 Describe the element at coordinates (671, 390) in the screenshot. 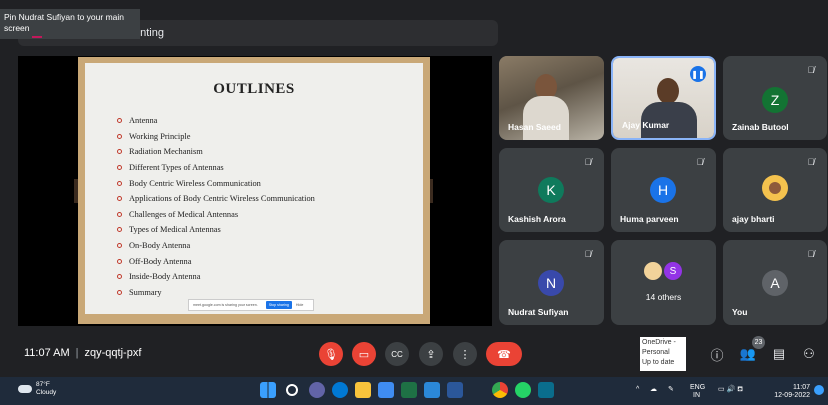

I see `pen-tray-icon: ✎` at that location.